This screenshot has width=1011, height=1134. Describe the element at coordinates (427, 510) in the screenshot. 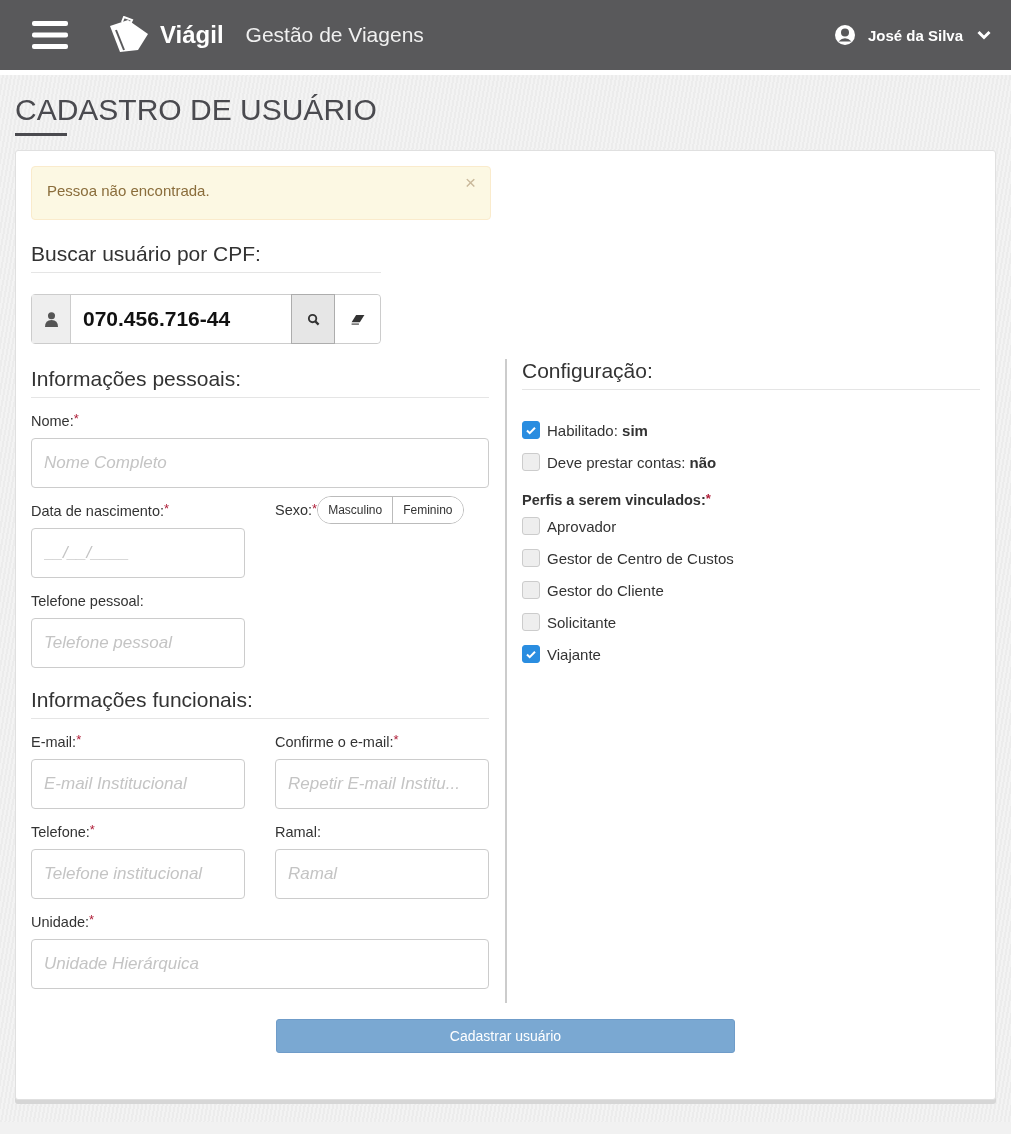

I see `gender-option: Feminino` at that location.